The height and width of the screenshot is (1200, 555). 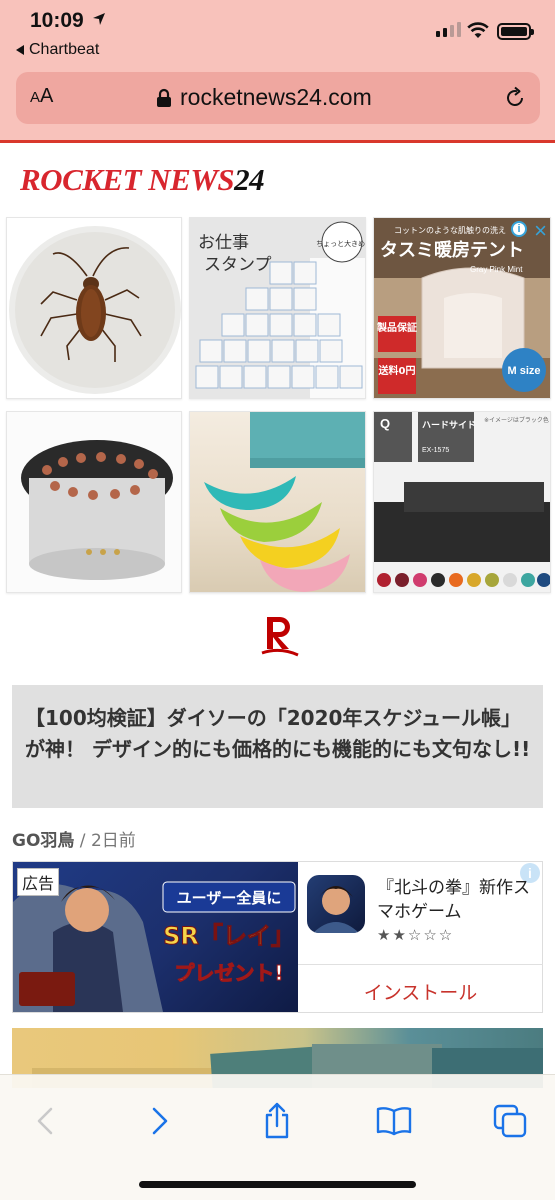 I want to click on home-indicator, so click(x=277, y=1184).